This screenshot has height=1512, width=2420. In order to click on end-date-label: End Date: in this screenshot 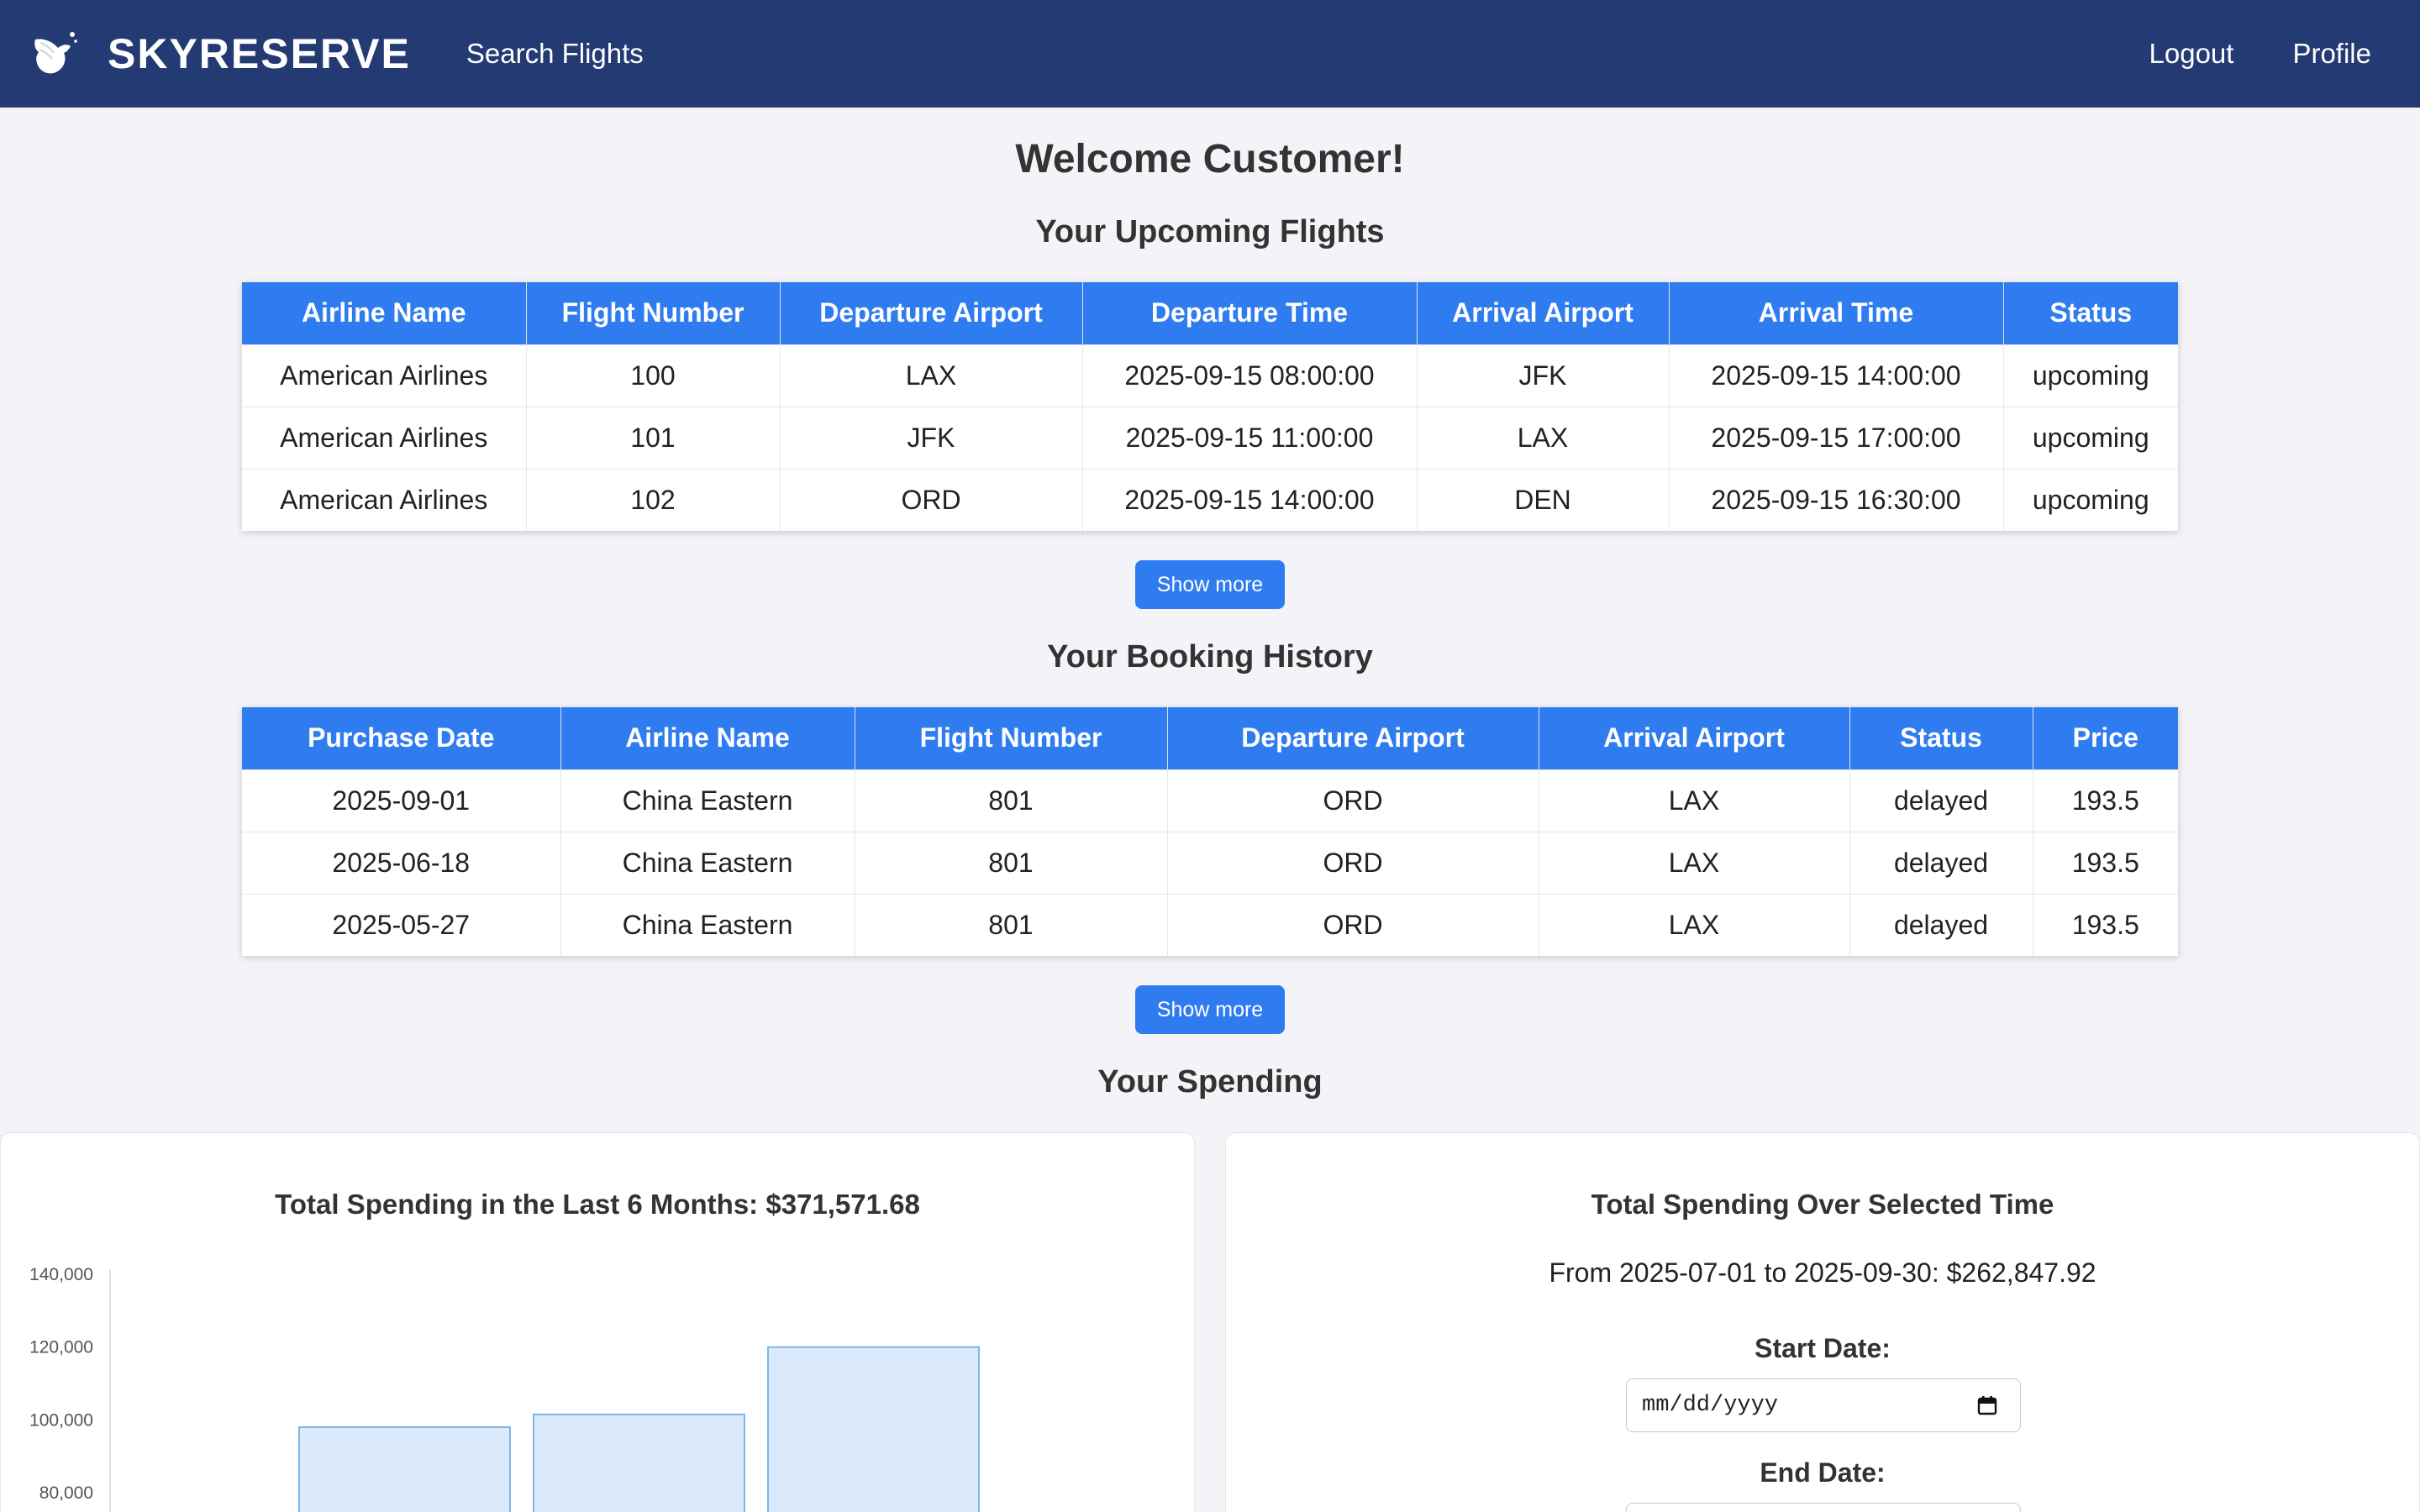, I will do `click(1823, 1472)`.